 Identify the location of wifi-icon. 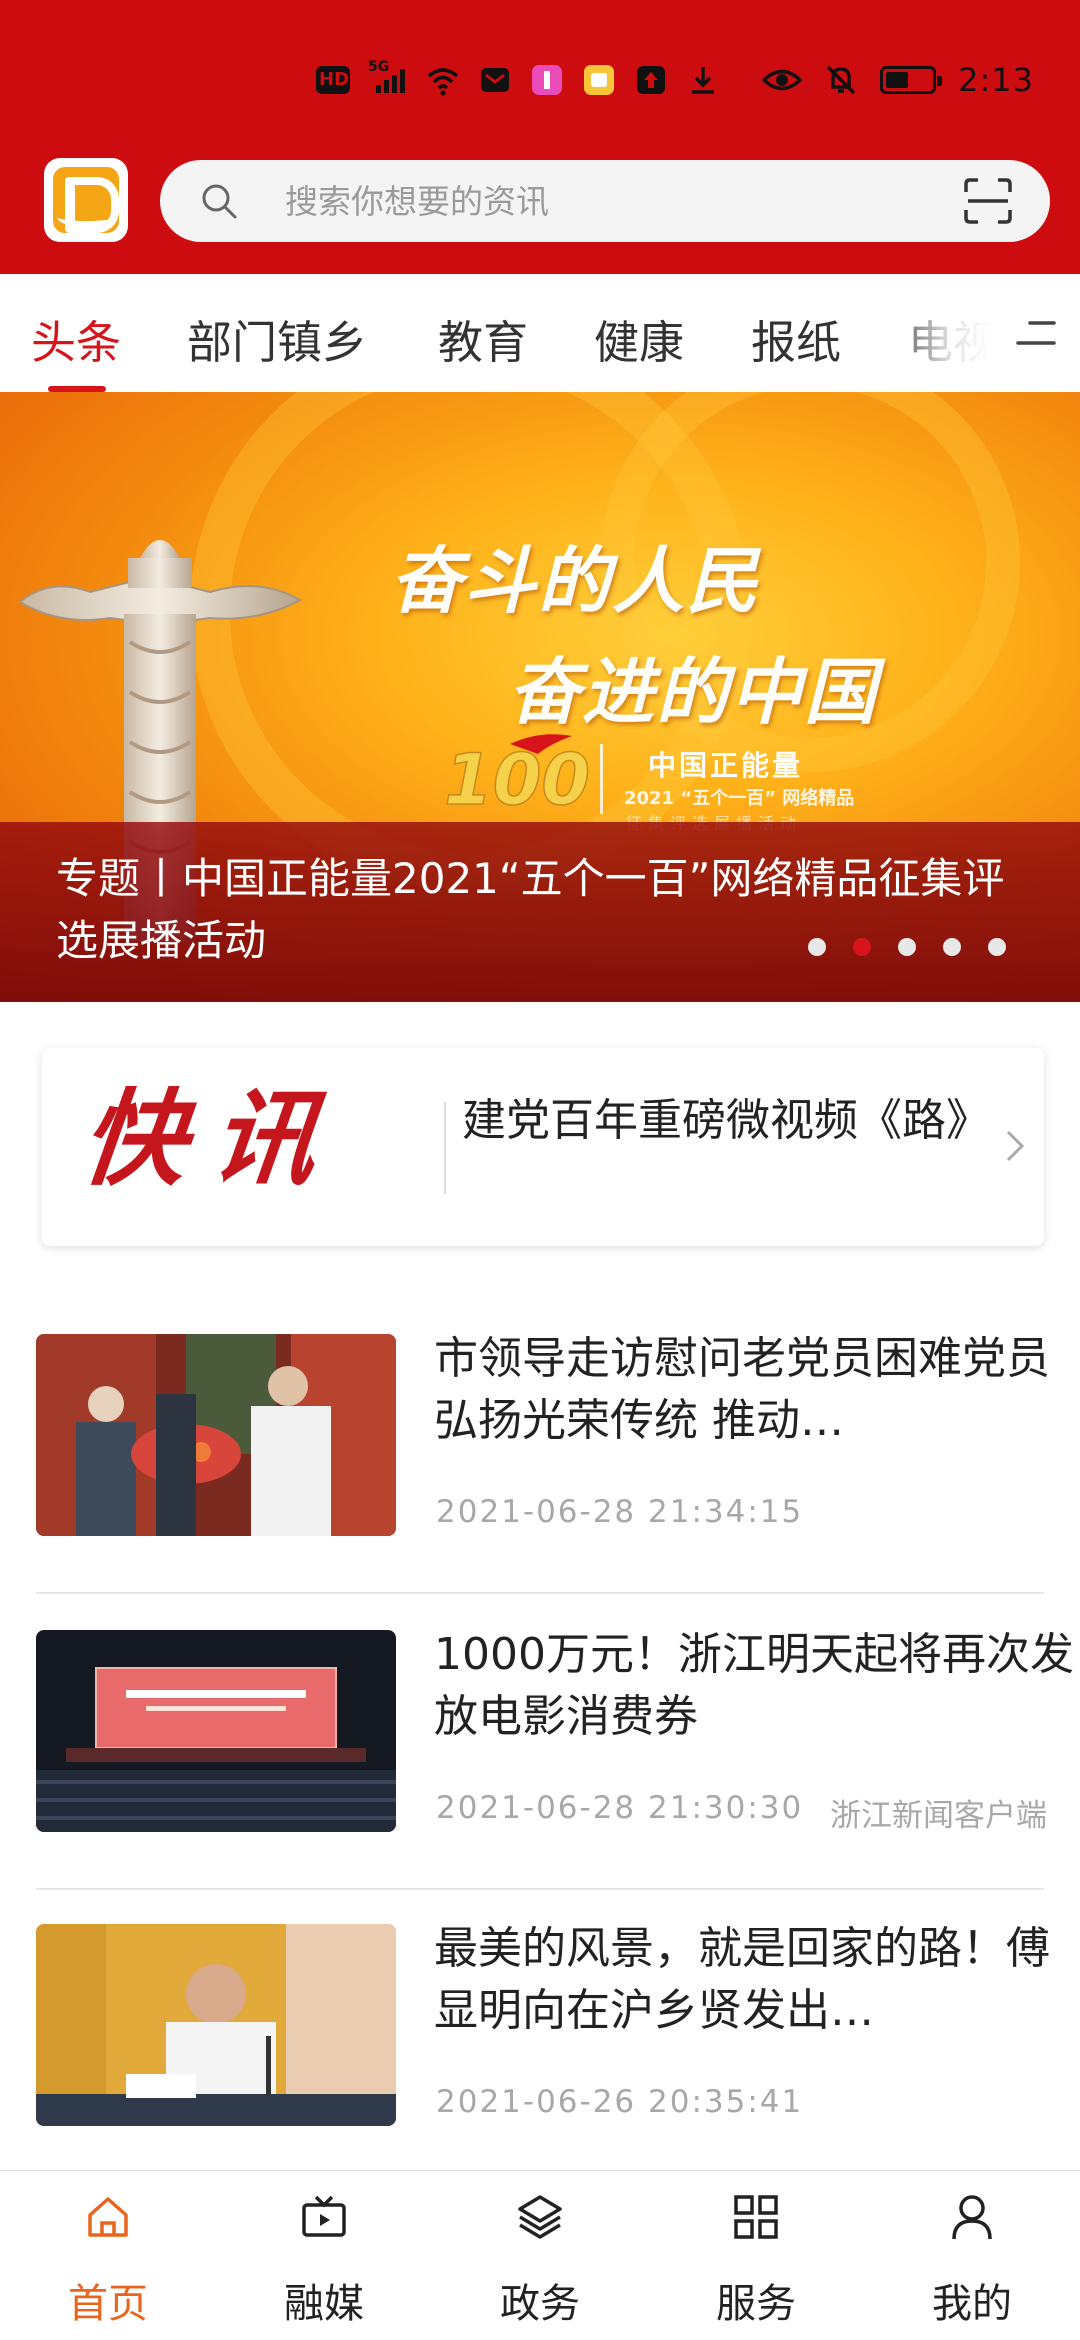
(443, 82).